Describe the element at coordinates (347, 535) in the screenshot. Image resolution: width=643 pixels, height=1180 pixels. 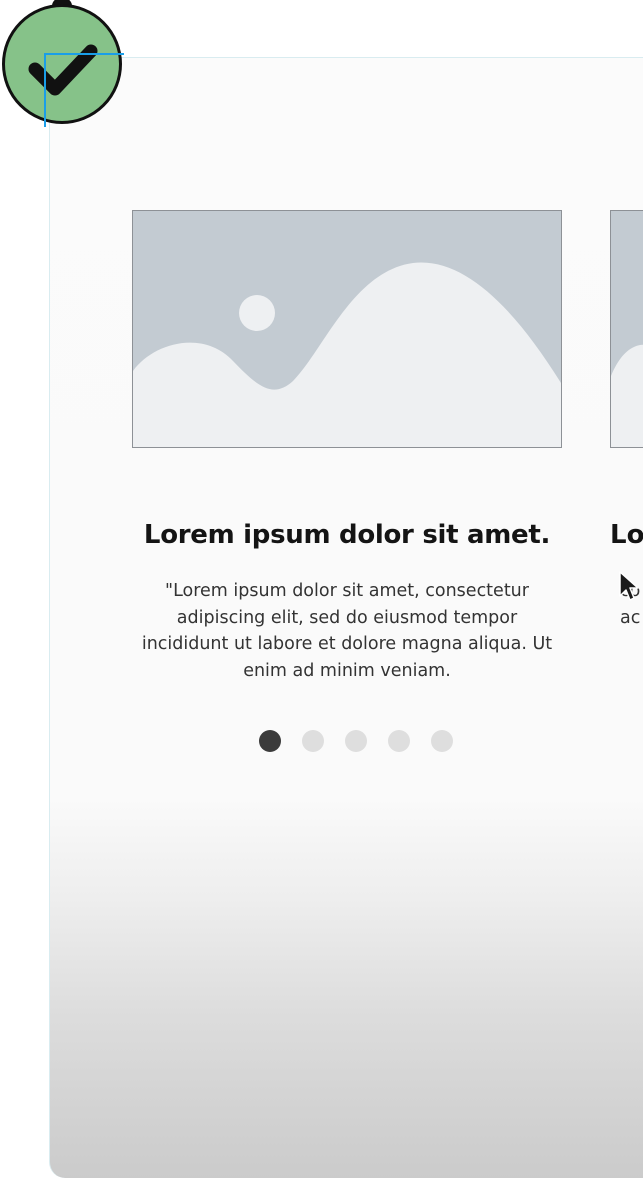
I see `slide-title: Lorem ipsum dolor sit amet.` at that location.